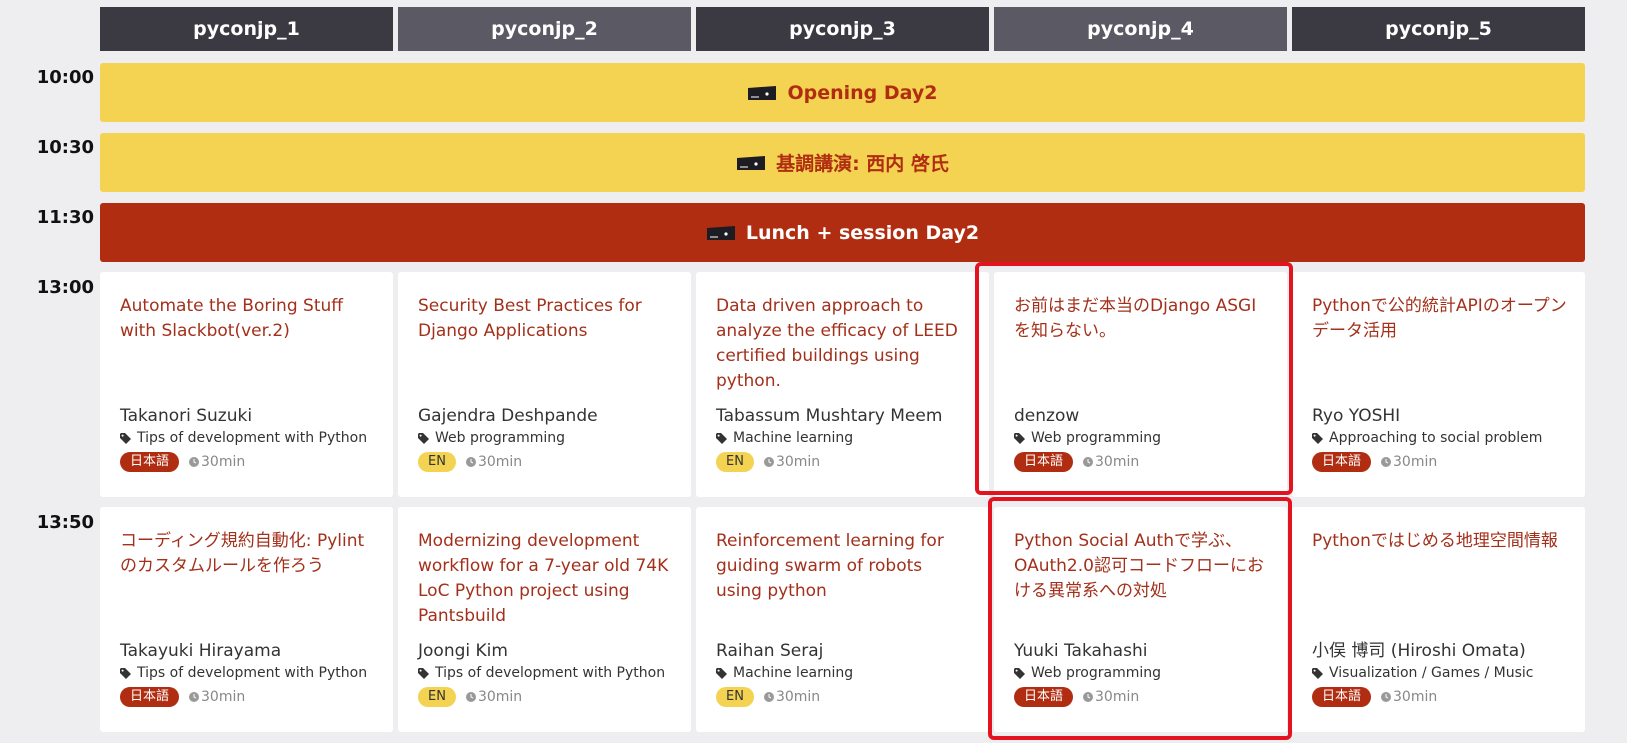  I want to click on speaker-name: Tabassum Mushtary Meem, so click(829, 416).